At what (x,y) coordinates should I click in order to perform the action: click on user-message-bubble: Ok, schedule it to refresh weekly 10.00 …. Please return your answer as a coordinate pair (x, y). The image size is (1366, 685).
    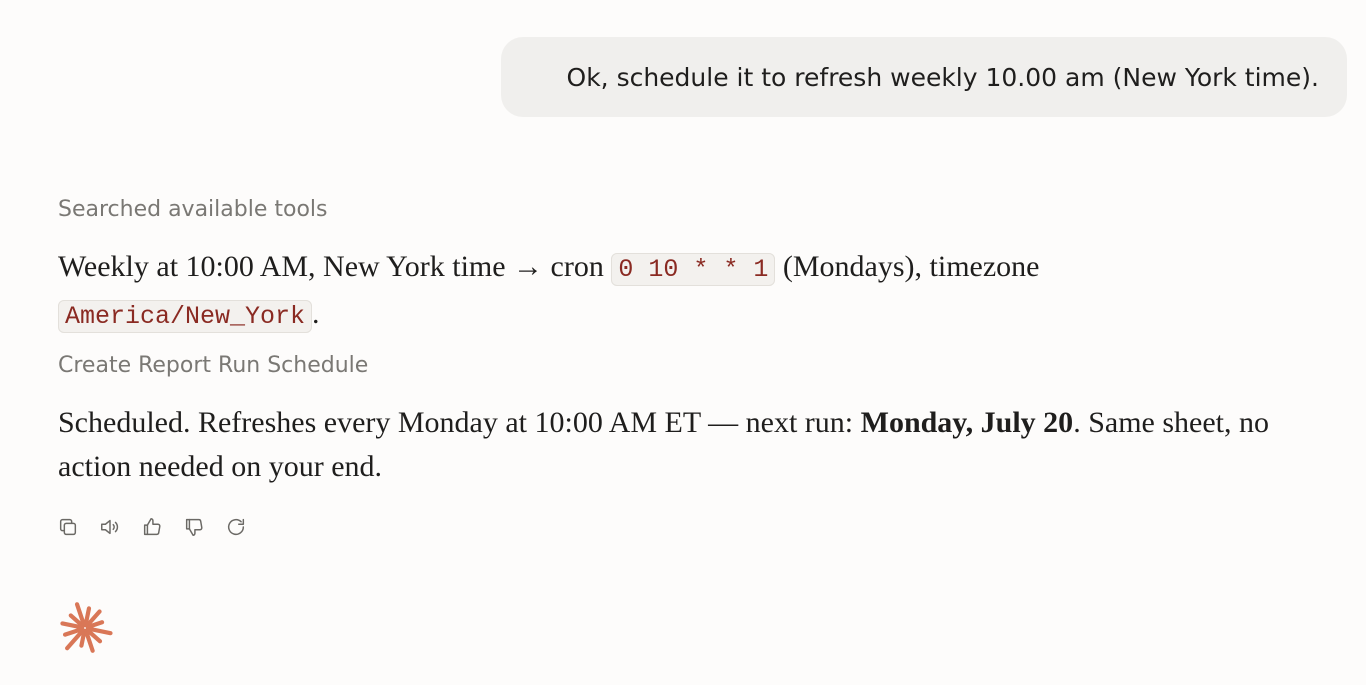
    Looking at the image, I should click on (924, 77).